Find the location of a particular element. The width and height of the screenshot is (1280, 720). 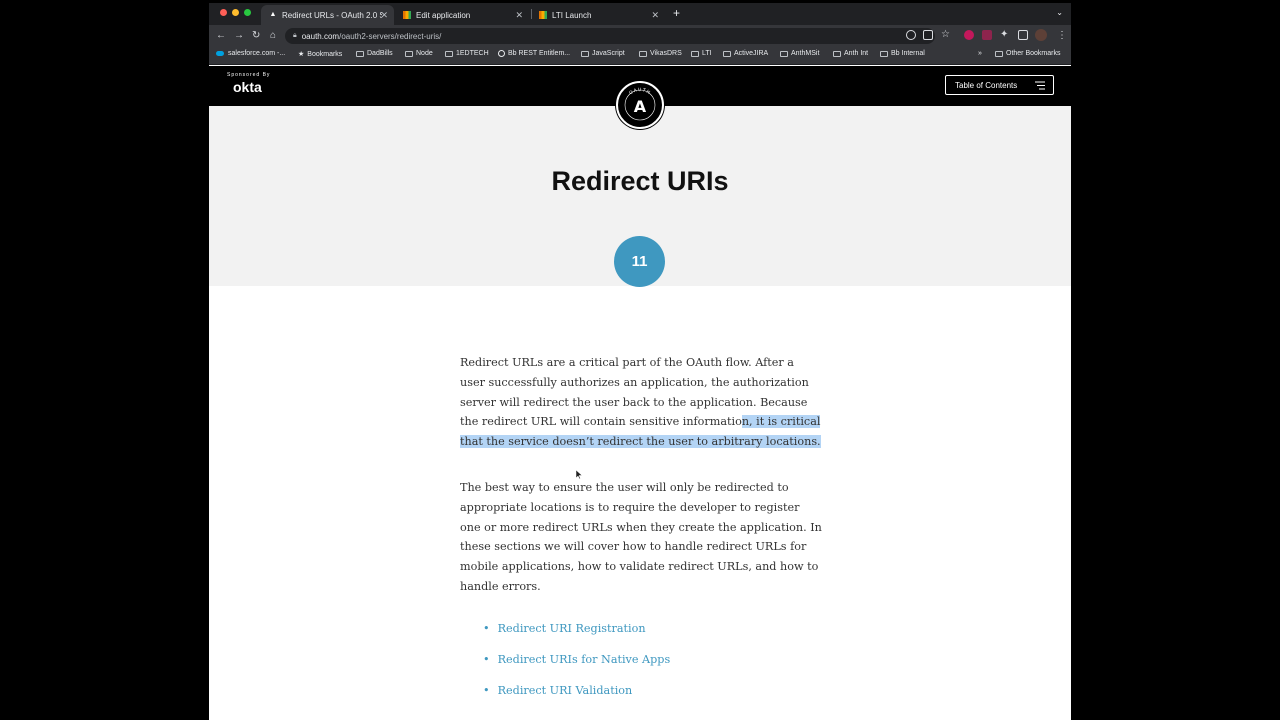

svg-text: A is located at coordinates (640, 106).